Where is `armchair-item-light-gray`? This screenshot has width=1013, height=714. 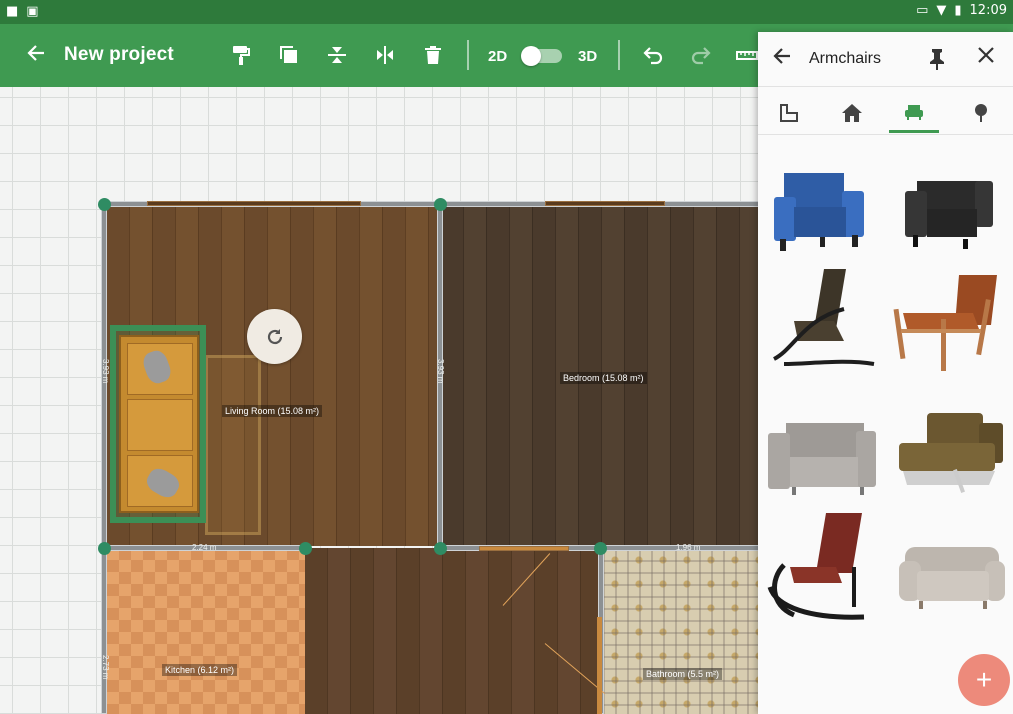
armchair-item-light-gray is located at coordinates (949, 566).